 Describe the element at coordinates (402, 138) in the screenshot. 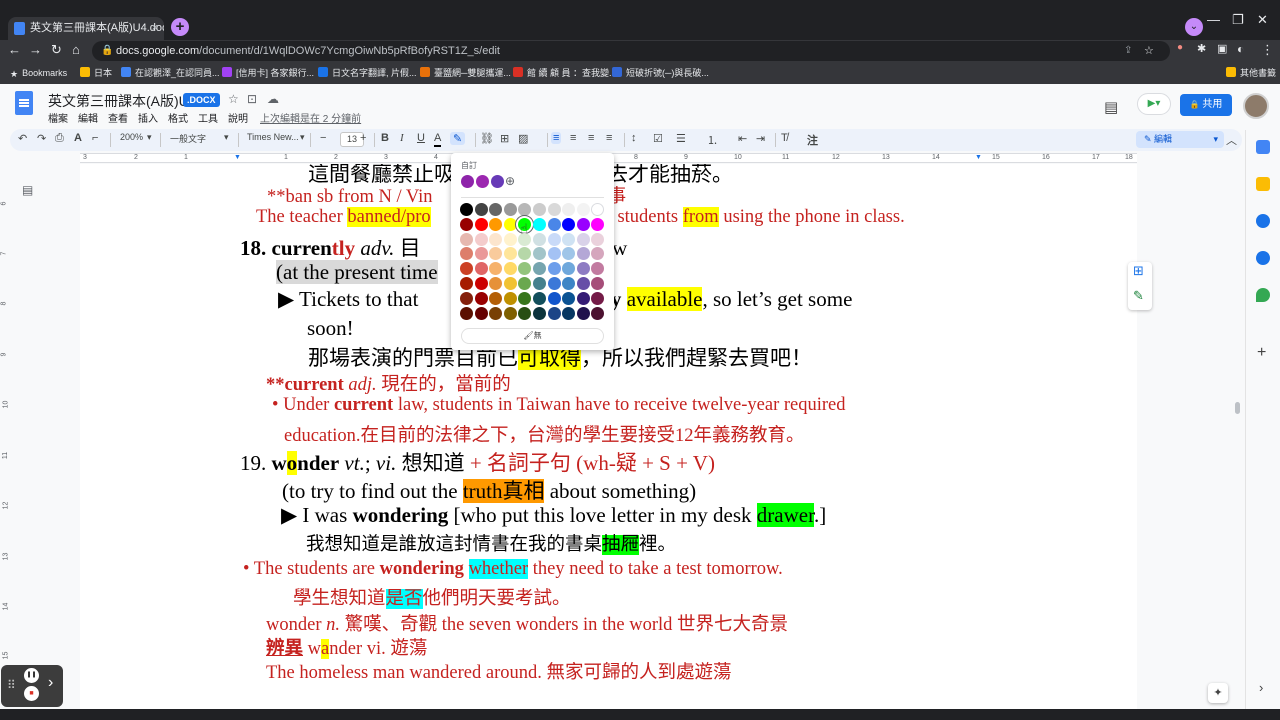

I see `italic-button: I` at that location.